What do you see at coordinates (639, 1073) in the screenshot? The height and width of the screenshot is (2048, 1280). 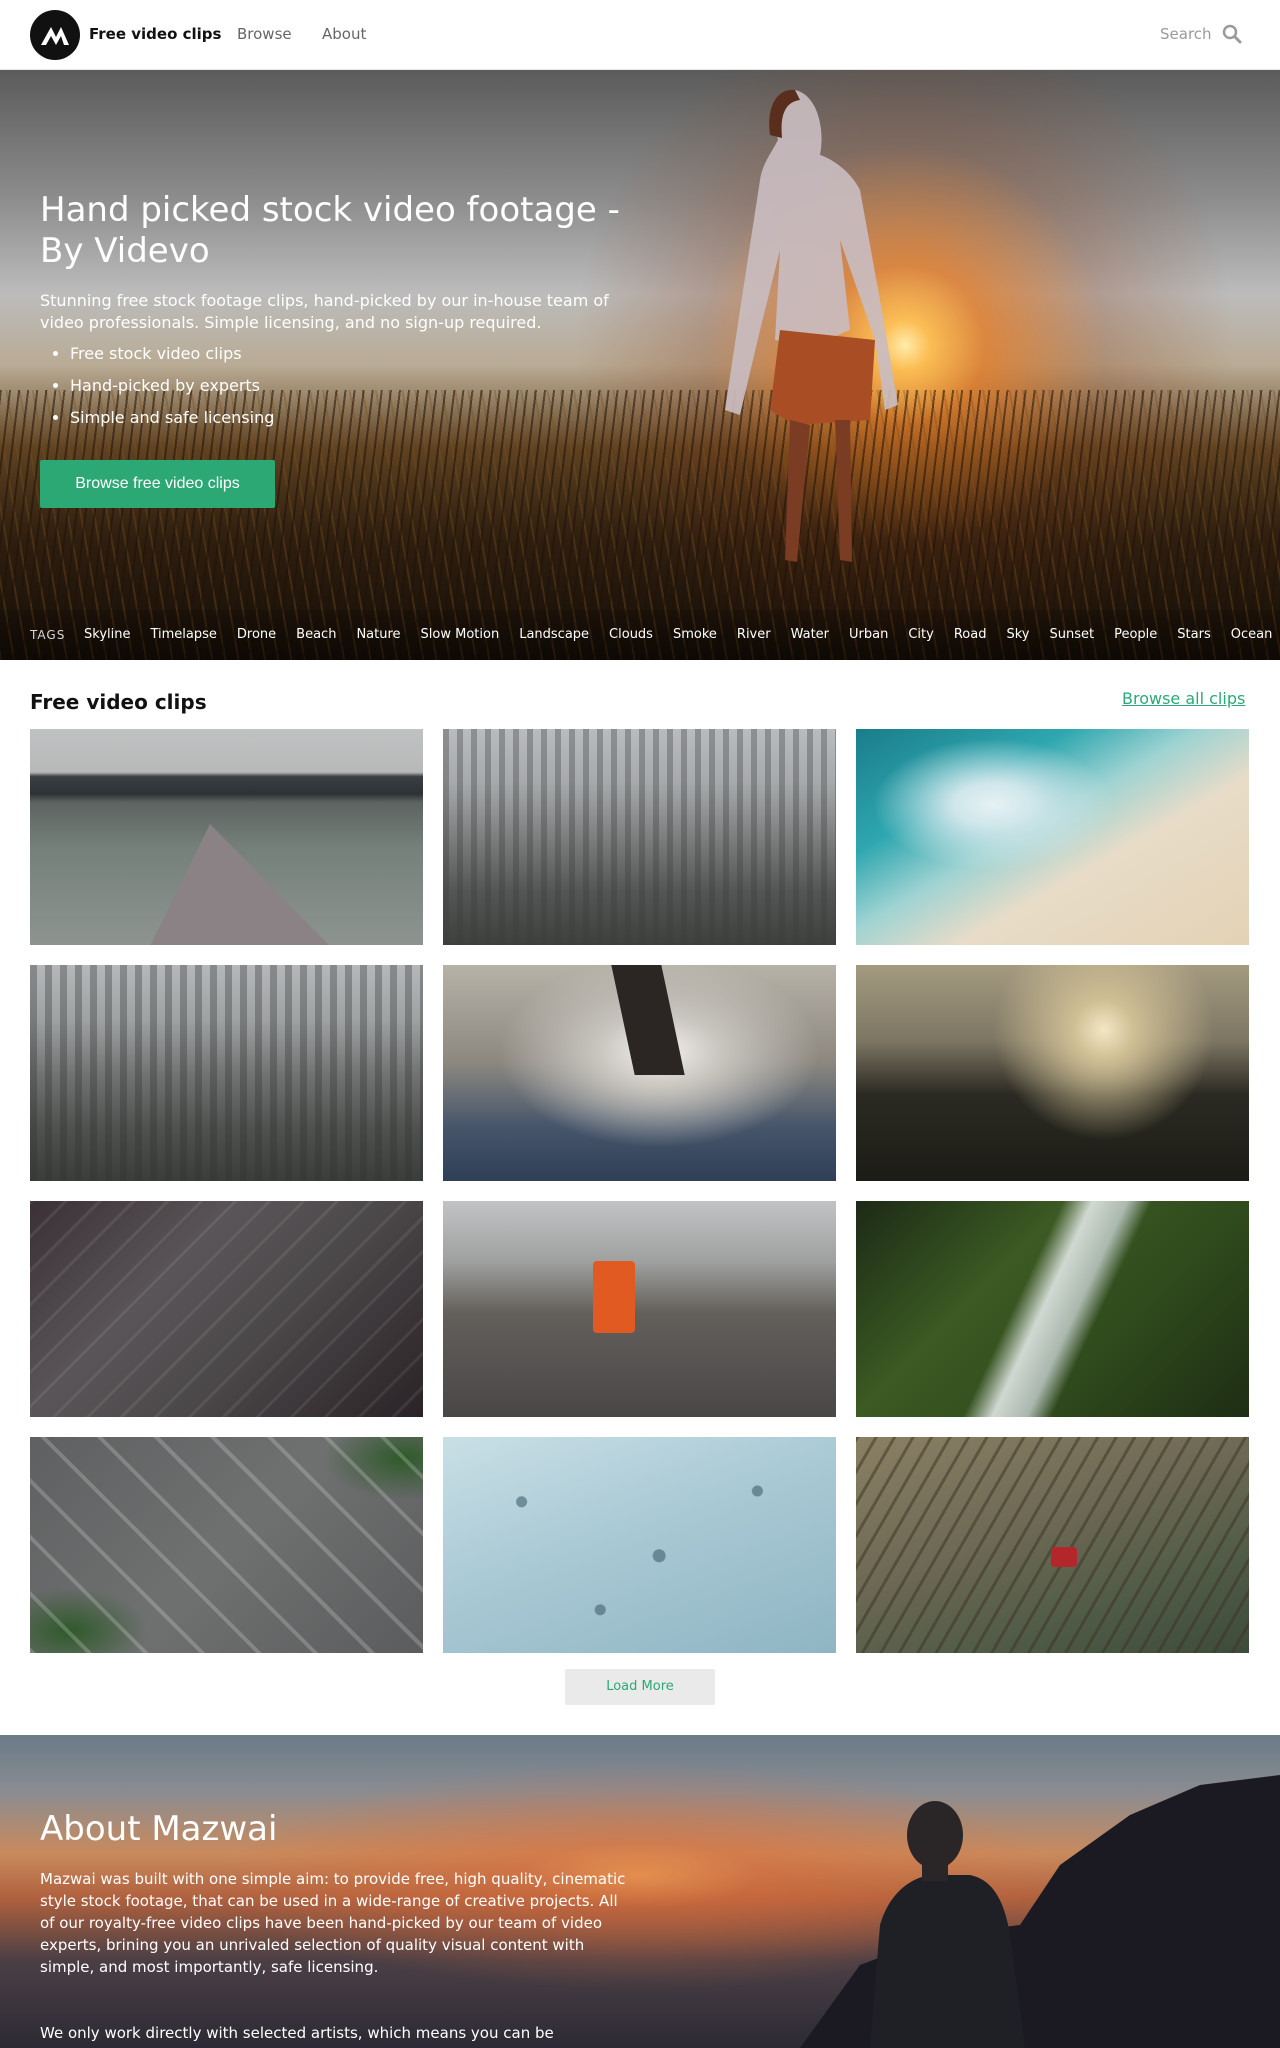 I see `clip-thumbnail-water-splash` at bounding box center [639, 1073].